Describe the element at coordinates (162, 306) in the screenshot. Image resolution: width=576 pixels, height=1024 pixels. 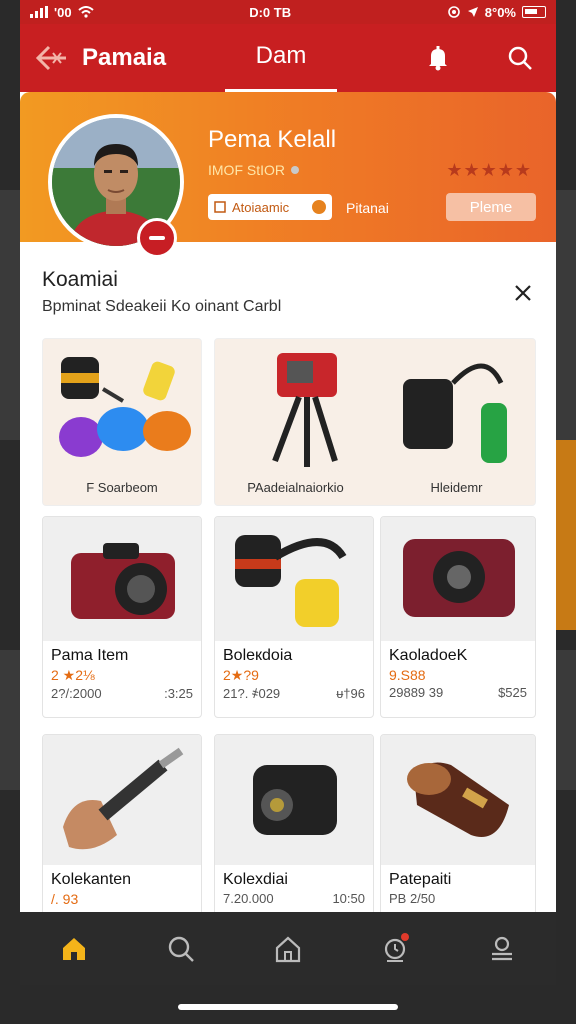
I see `section-subtitle: Bpminat Sdeakeii Ko oinant Carbl` at that location.